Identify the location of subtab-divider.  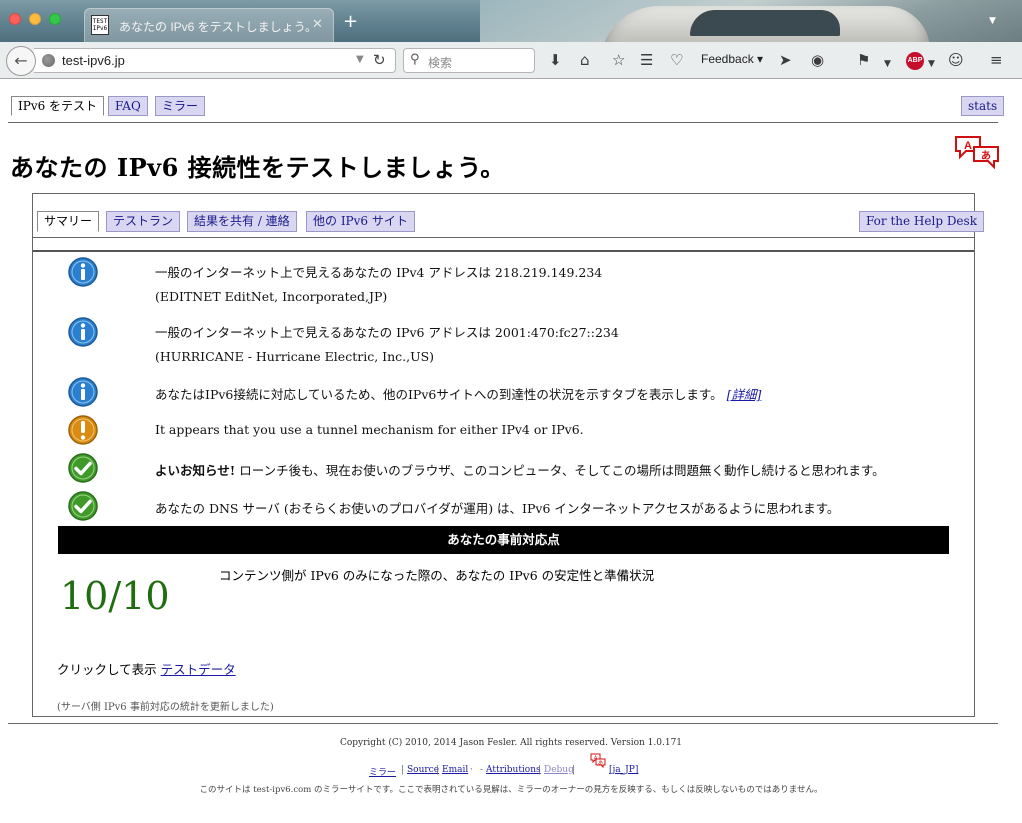
(503, 237).